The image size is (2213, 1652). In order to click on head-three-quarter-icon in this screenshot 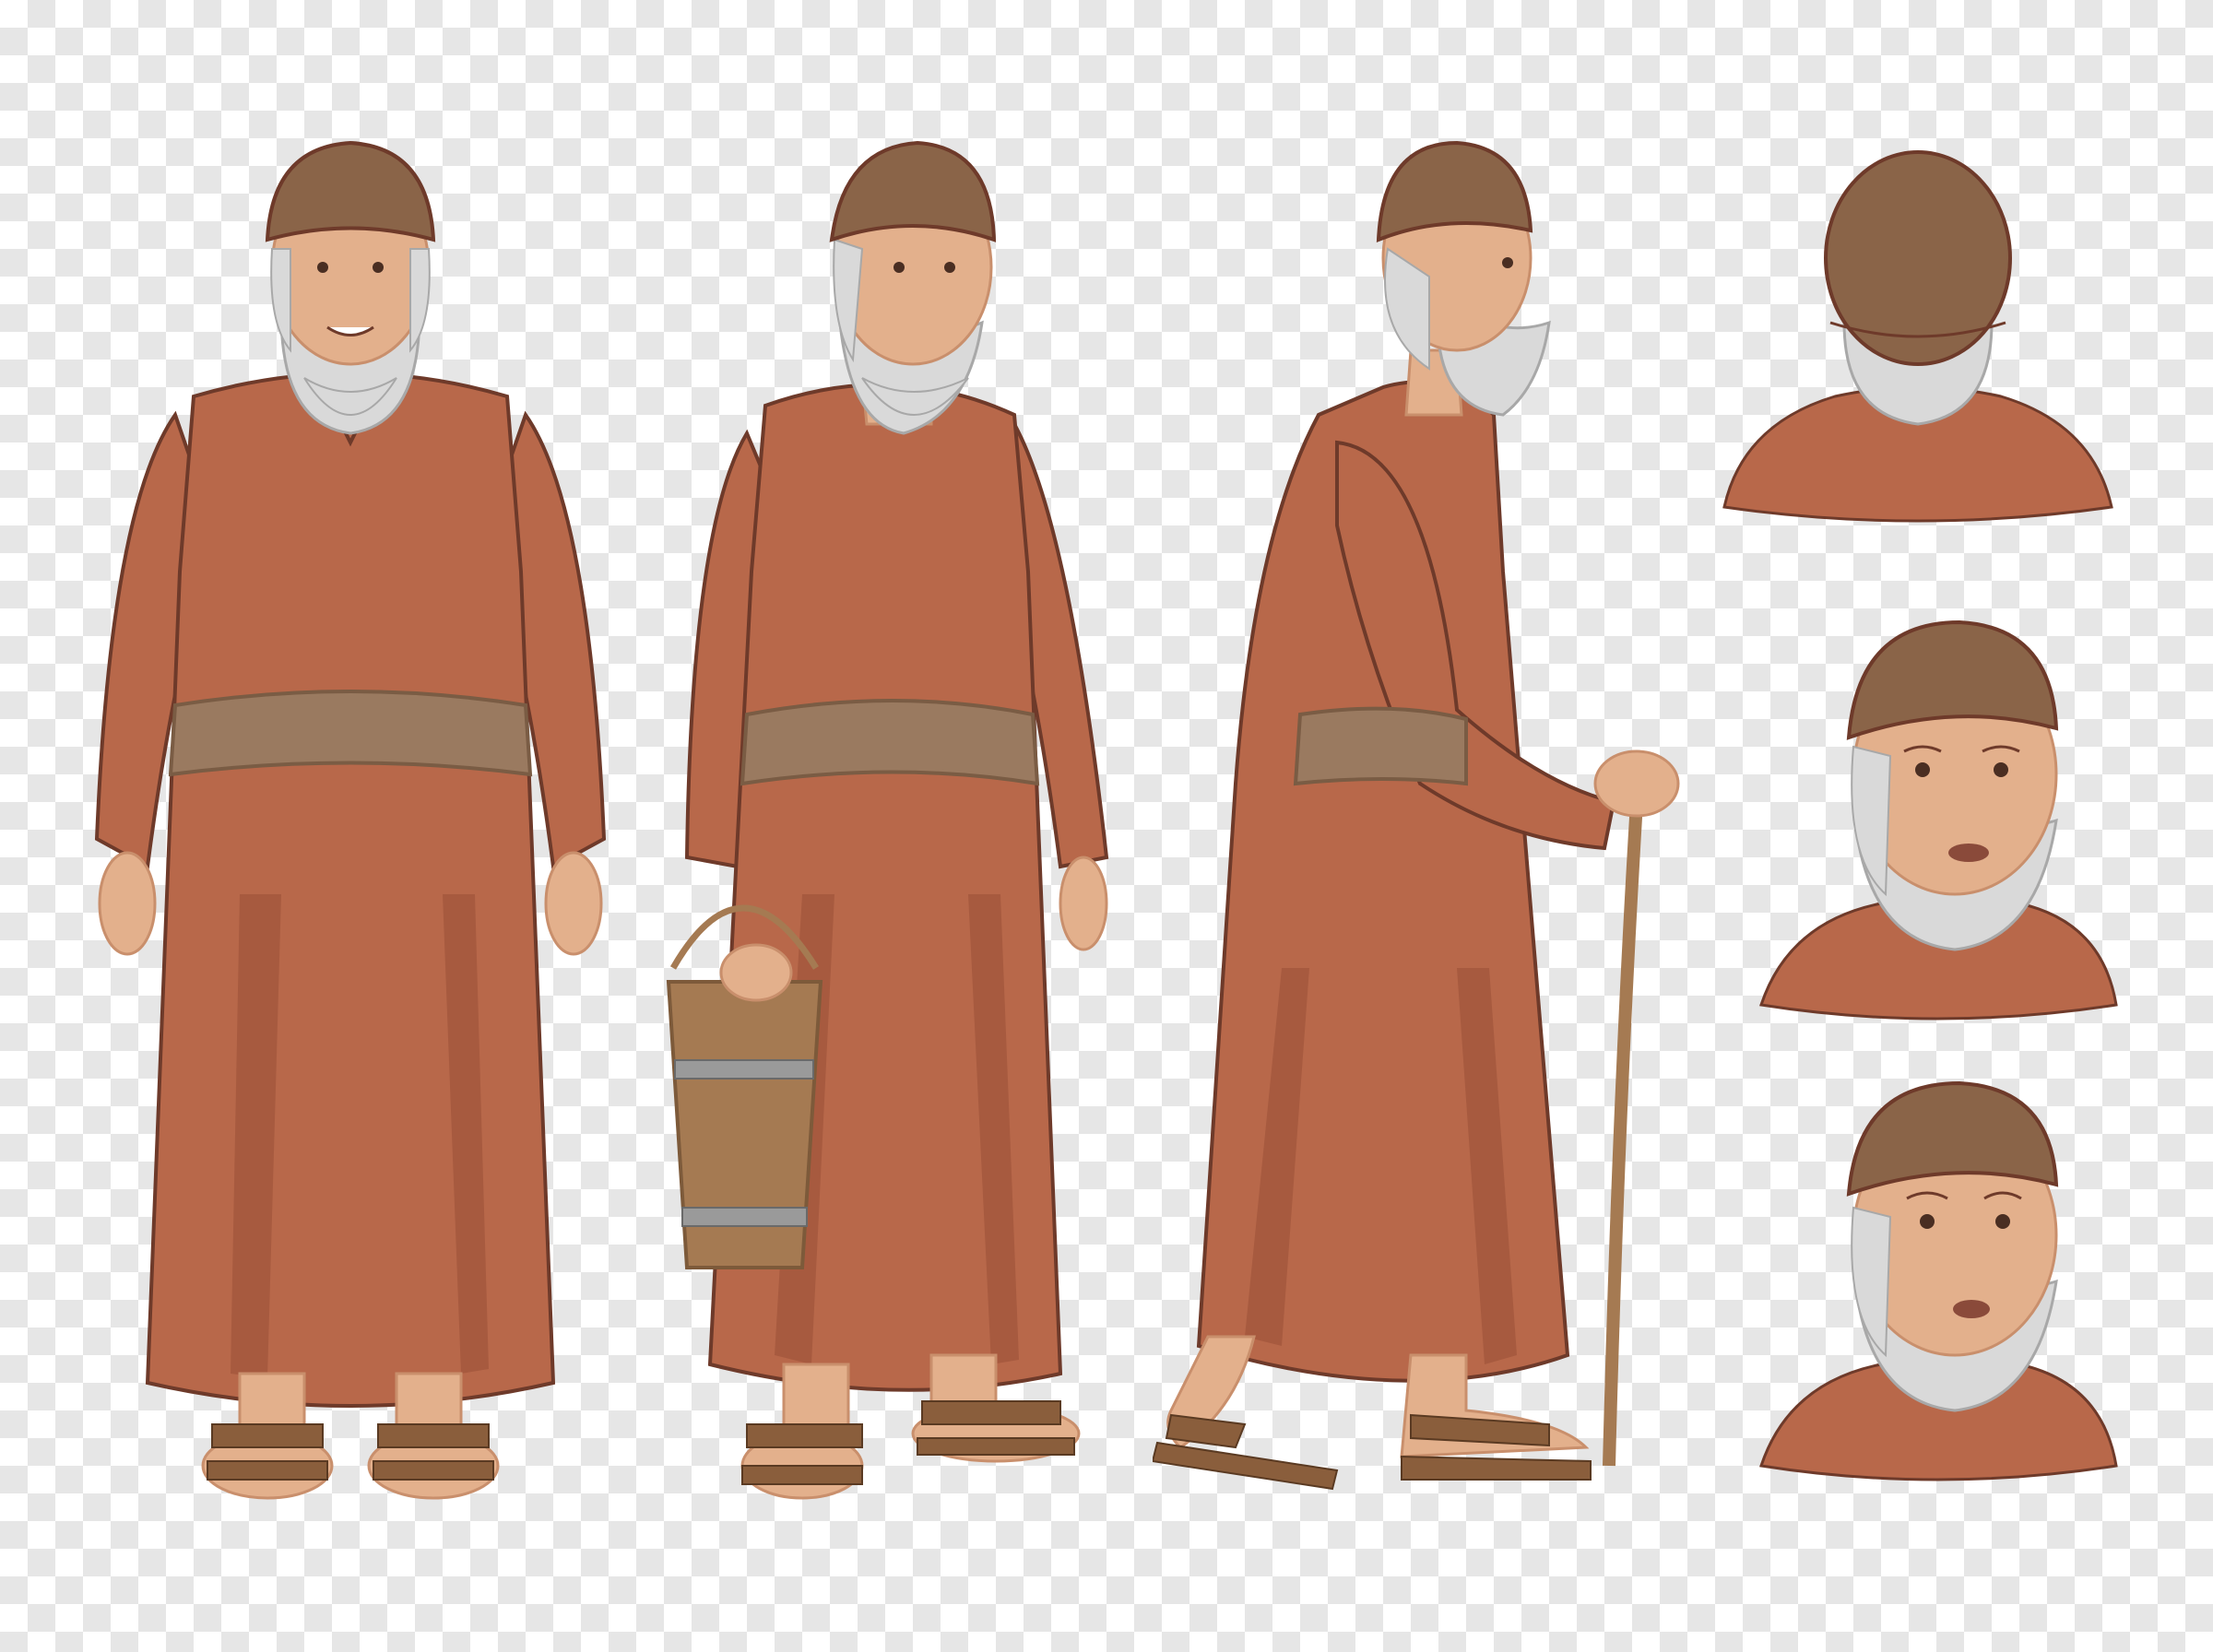, I will do `click(1938, 820)`.